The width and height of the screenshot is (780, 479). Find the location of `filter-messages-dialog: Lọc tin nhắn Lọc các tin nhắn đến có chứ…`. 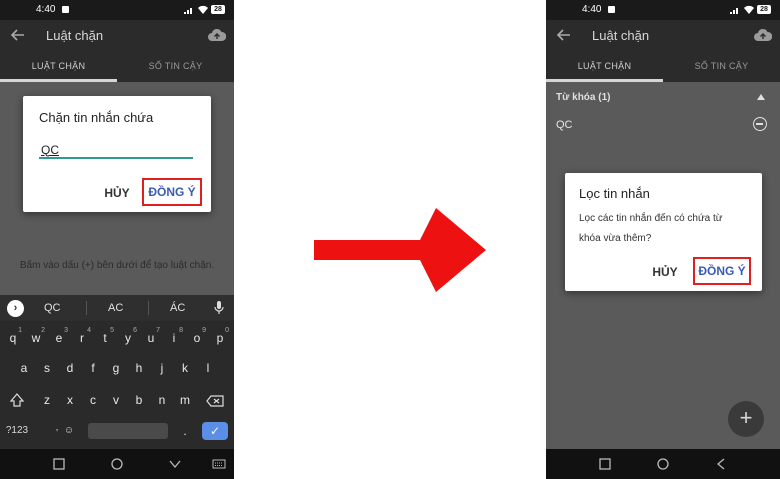

filter-messages-dialog: Lọc tin nhắn Lọc các tin nhắn đến có chứ… is located at coordinates (663, 232).